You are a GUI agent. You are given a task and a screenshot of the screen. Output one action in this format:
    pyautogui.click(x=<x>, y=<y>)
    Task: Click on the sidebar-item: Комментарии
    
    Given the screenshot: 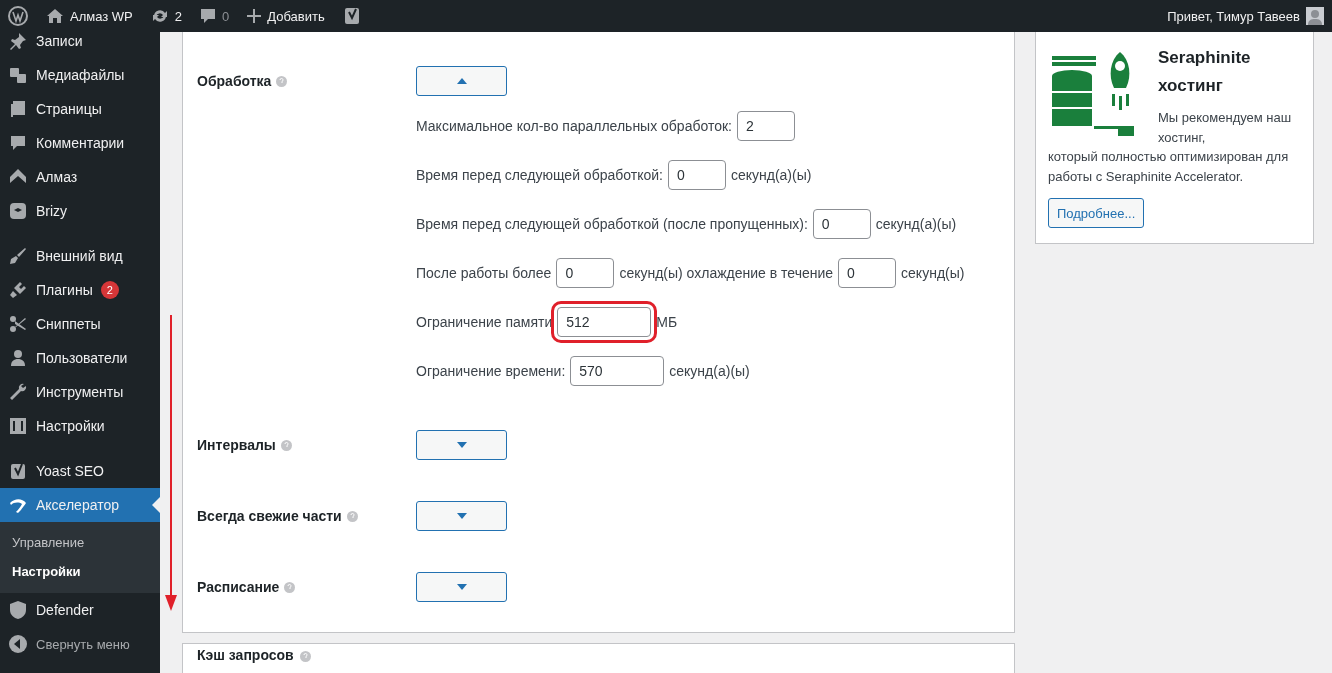 What is the action you would take?
    pyautogui.click(x=80, y=143)
    